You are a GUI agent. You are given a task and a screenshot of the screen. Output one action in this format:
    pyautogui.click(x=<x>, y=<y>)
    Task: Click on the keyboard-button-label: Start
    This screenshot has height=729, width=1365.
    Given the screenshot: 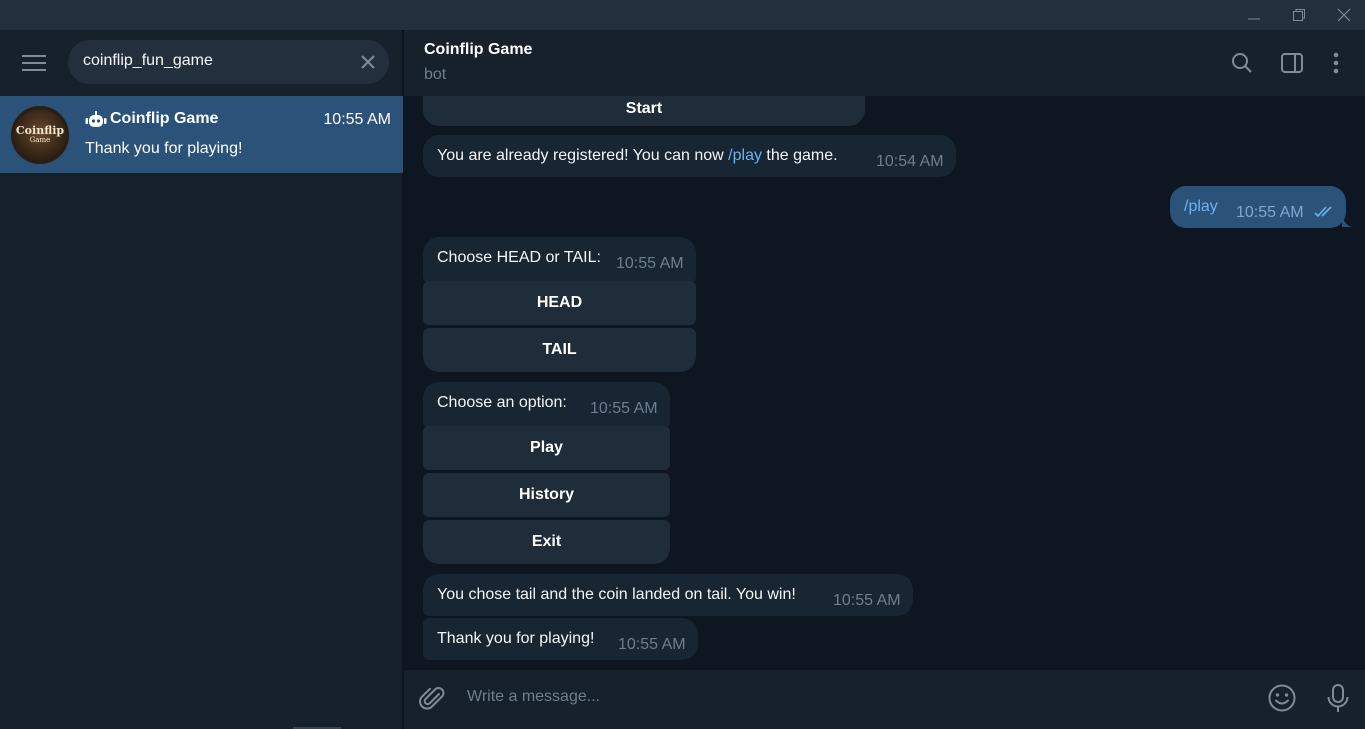 What is the action you would take?
    pyautogui.click(x=644, y=108)
    